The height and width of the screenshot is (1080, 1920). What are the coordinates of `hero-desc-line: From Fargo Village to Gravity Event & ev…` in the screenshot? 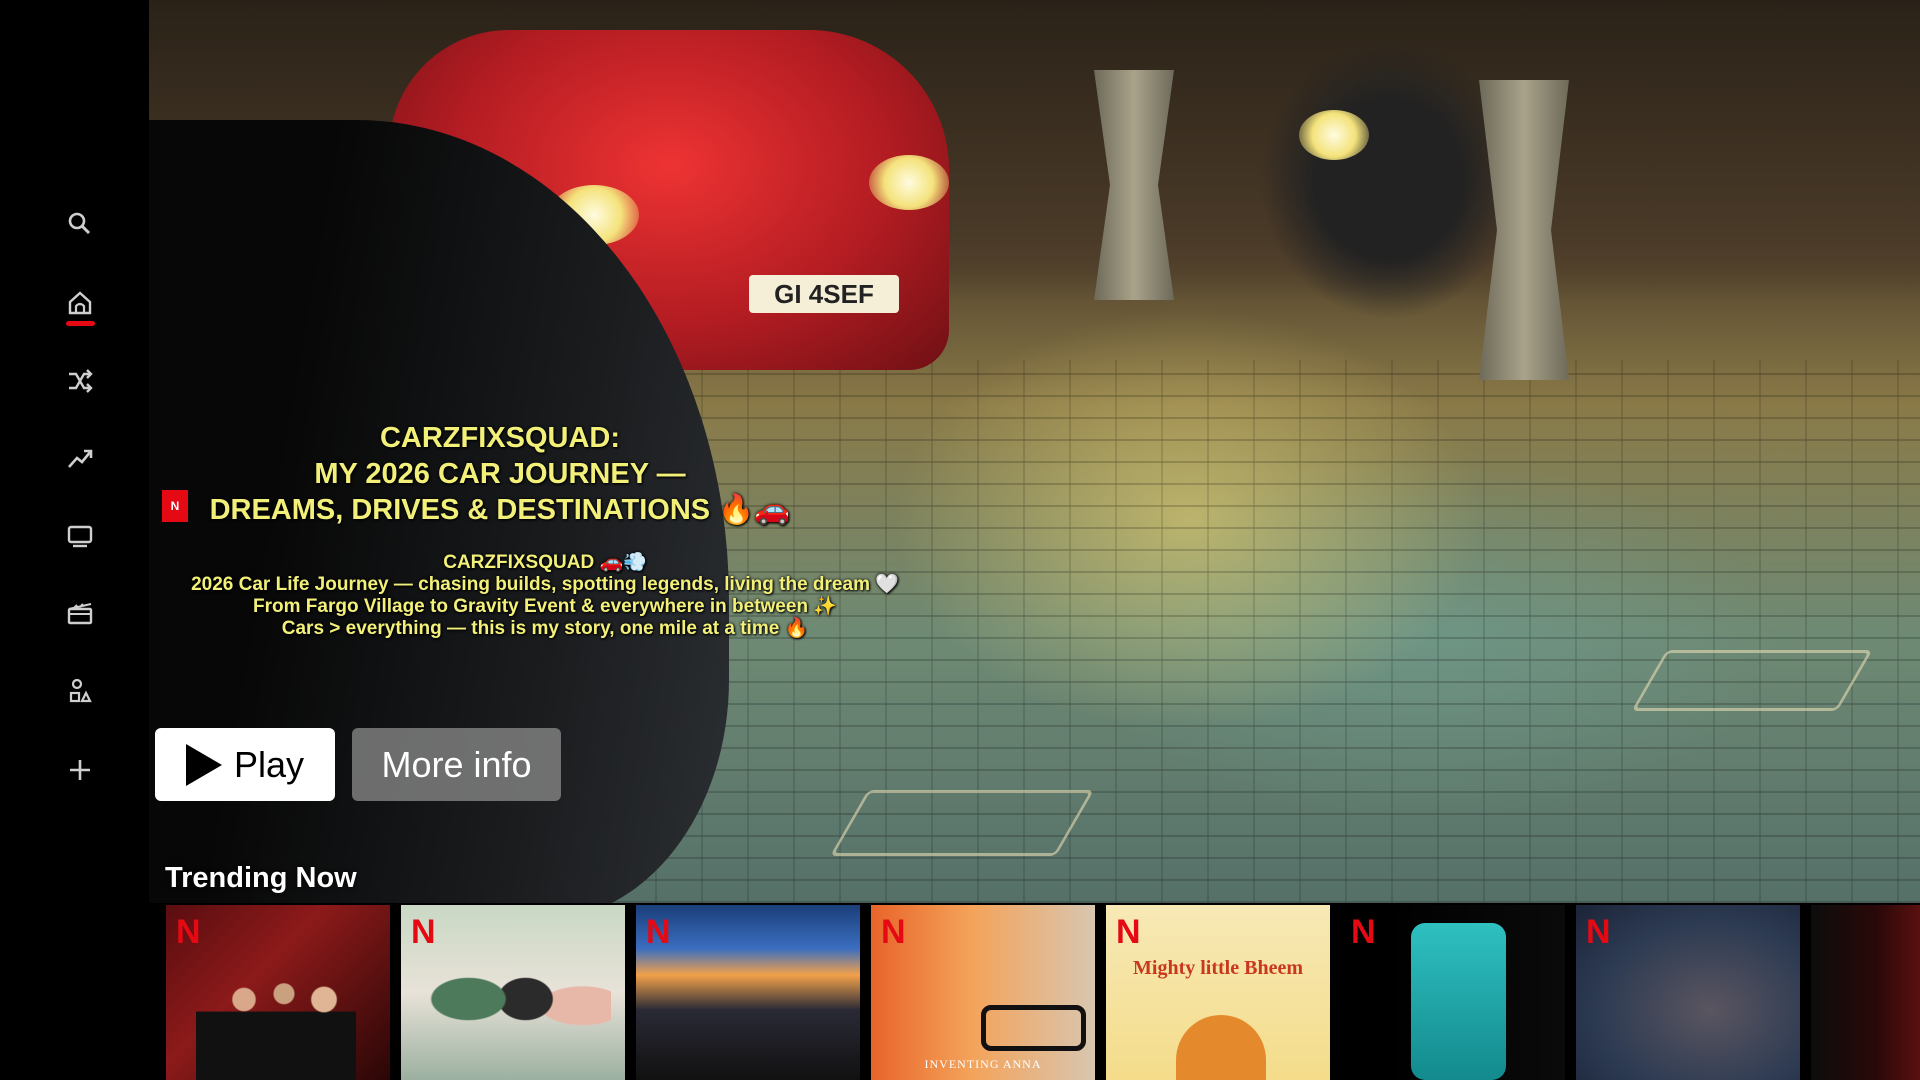 It's located at (545, 606).